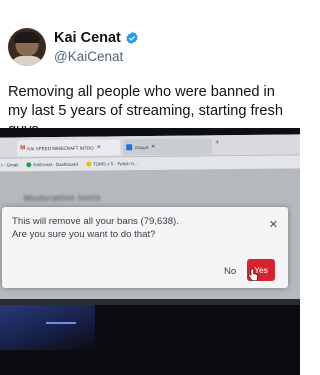 Image resolution: width=320 pixels, height=375 pixels. I want to click on hand-cursor-icon, so click(253, 274).